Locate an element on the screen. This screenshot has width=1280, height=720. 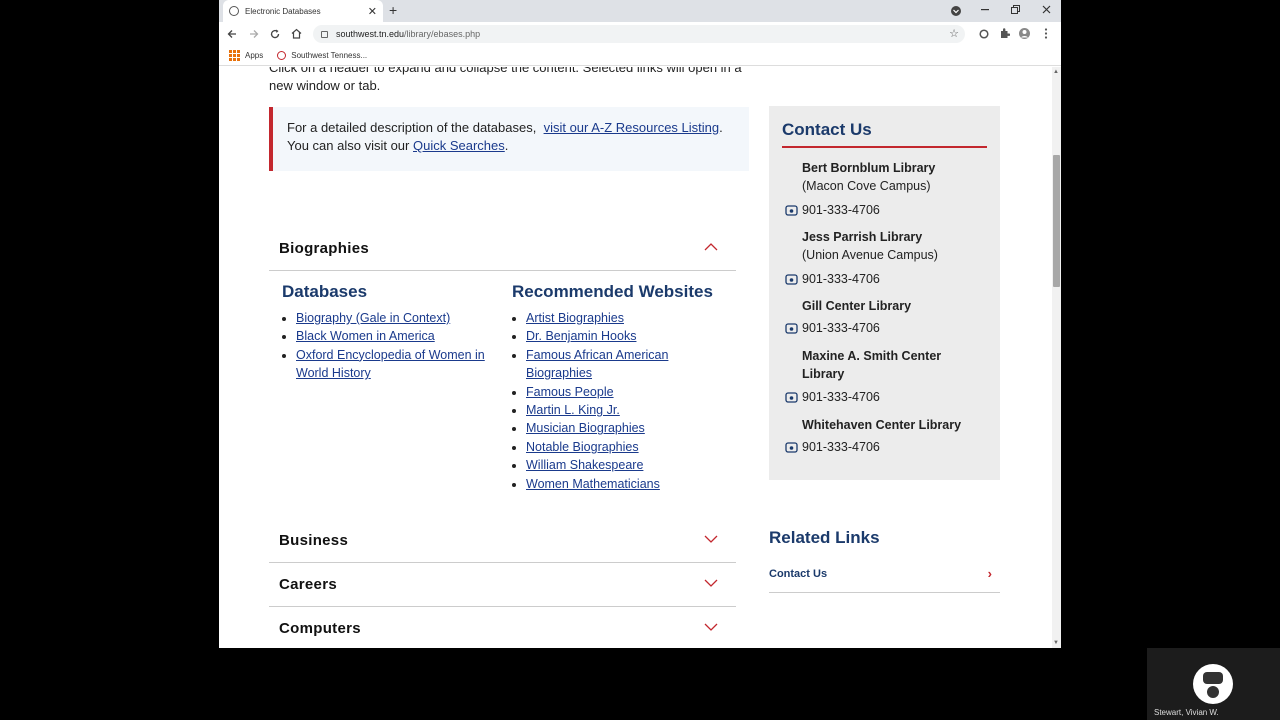
location-campus: (Macon Cove Campus) is located at coordinates (866, 186).